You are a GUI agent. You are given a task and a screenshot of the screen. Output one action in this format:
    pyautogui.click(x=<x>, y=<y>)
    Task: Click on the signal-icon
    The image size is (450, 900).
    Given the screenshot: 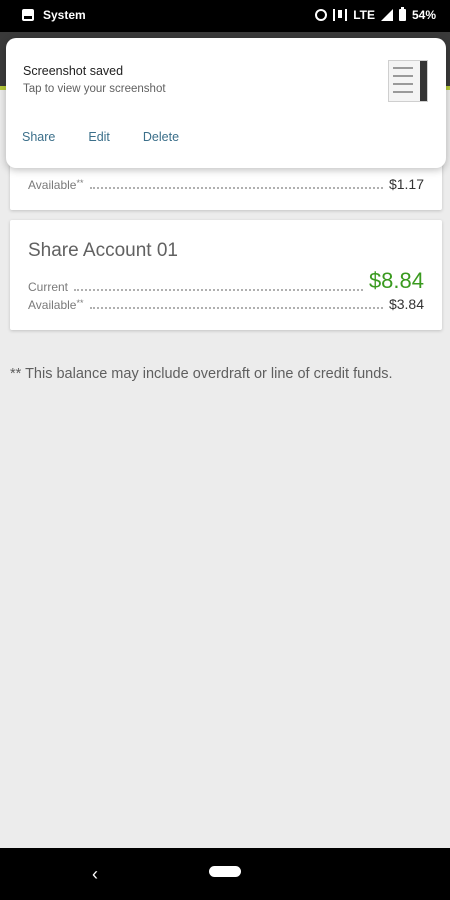 What is the action you would take?
    pyautogui.click(x=386, y=15)
    